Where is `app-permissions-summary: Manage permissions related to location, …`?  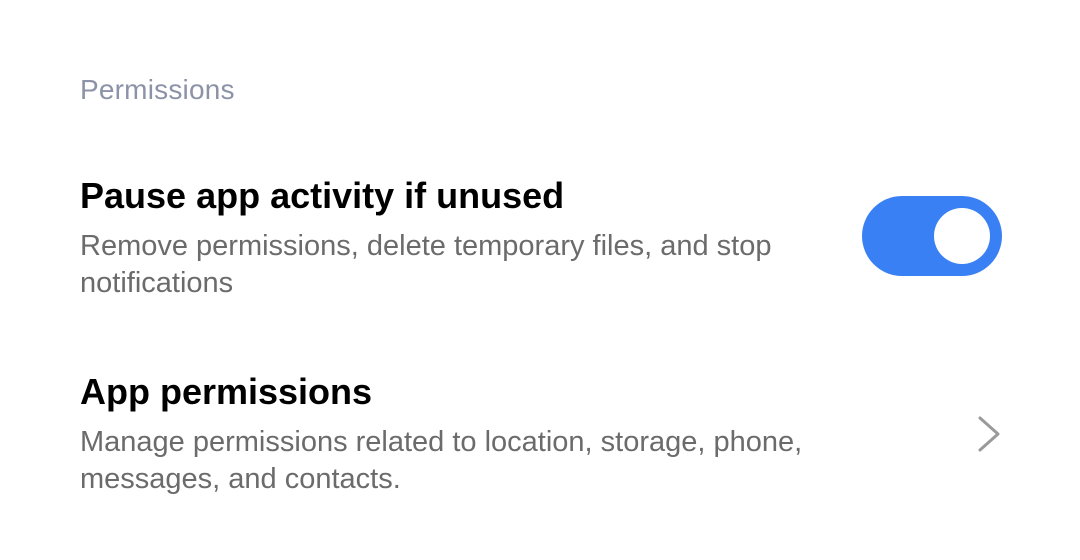
app-permissions-summary: Manage permissions related to location, … is located at coordinates (441, 460).